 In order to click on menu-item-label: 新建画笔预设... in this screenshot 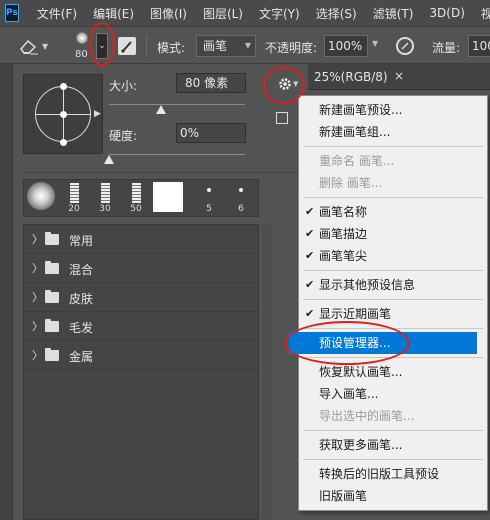, I will do `click(361, 110)`.